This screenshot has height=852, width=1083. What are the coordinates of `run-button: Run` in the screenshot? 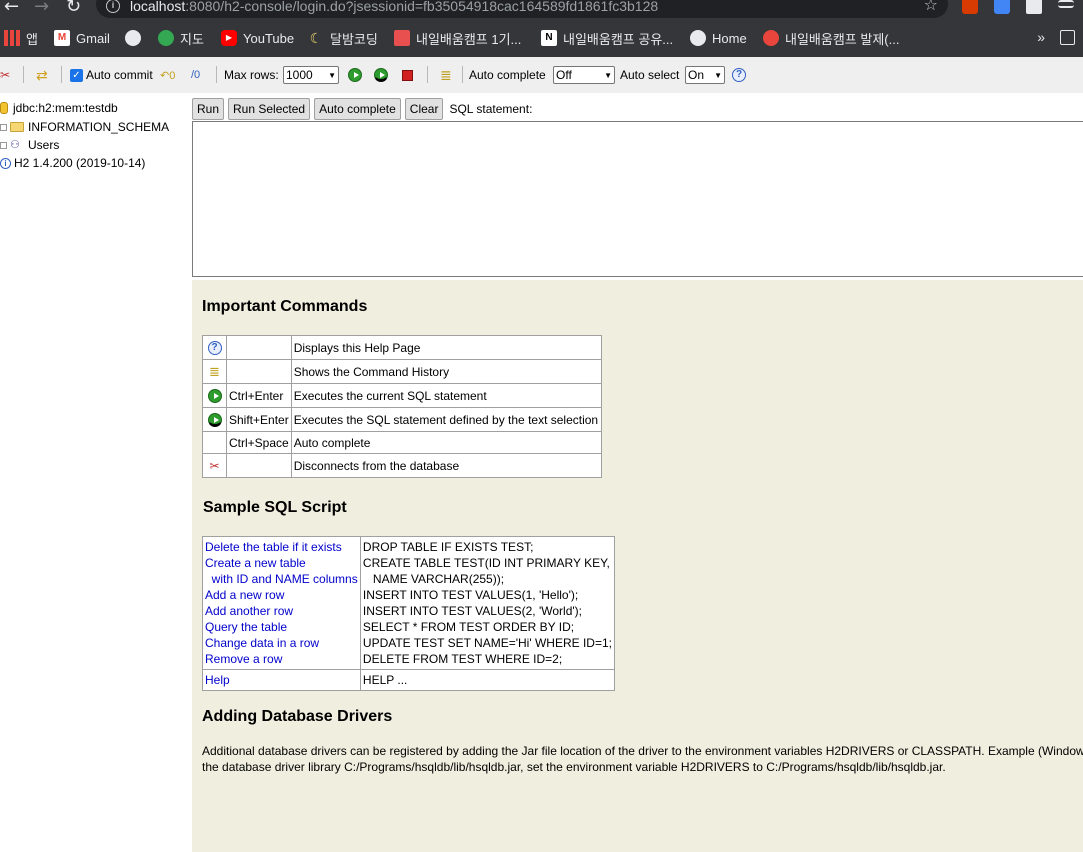 It's located at (208, 109).